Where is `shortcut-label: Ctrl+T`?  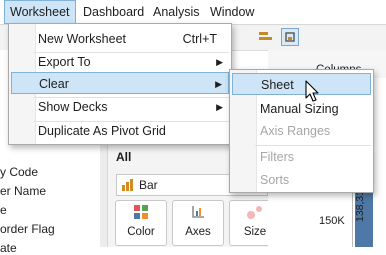
shortcut-label: Ctrl+T is located at coordinates (199, 39).